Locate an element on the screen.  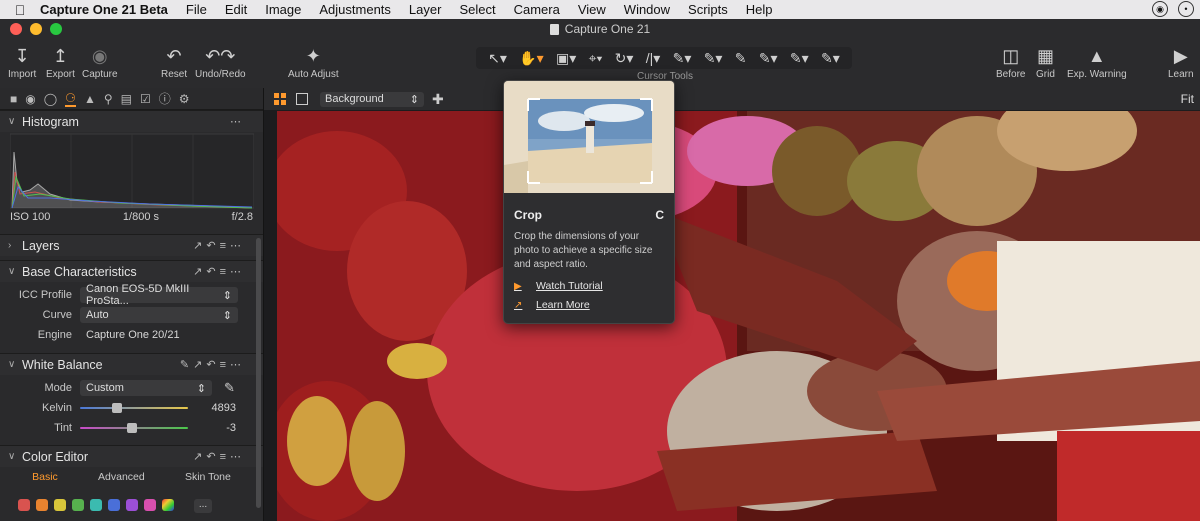
local-adjust-tab-icon: ▤ is located at coordinates (126, 99).